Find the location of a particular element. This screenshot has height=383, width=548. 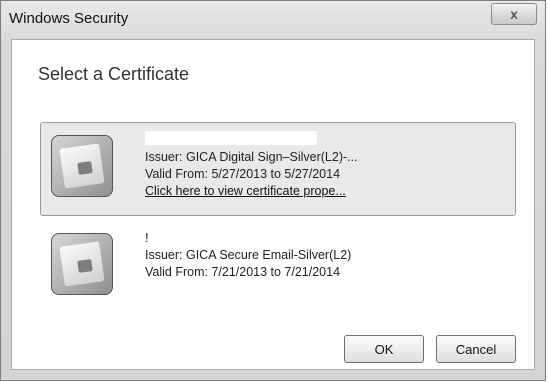

certificate-name is located at coordinates (251, 140).